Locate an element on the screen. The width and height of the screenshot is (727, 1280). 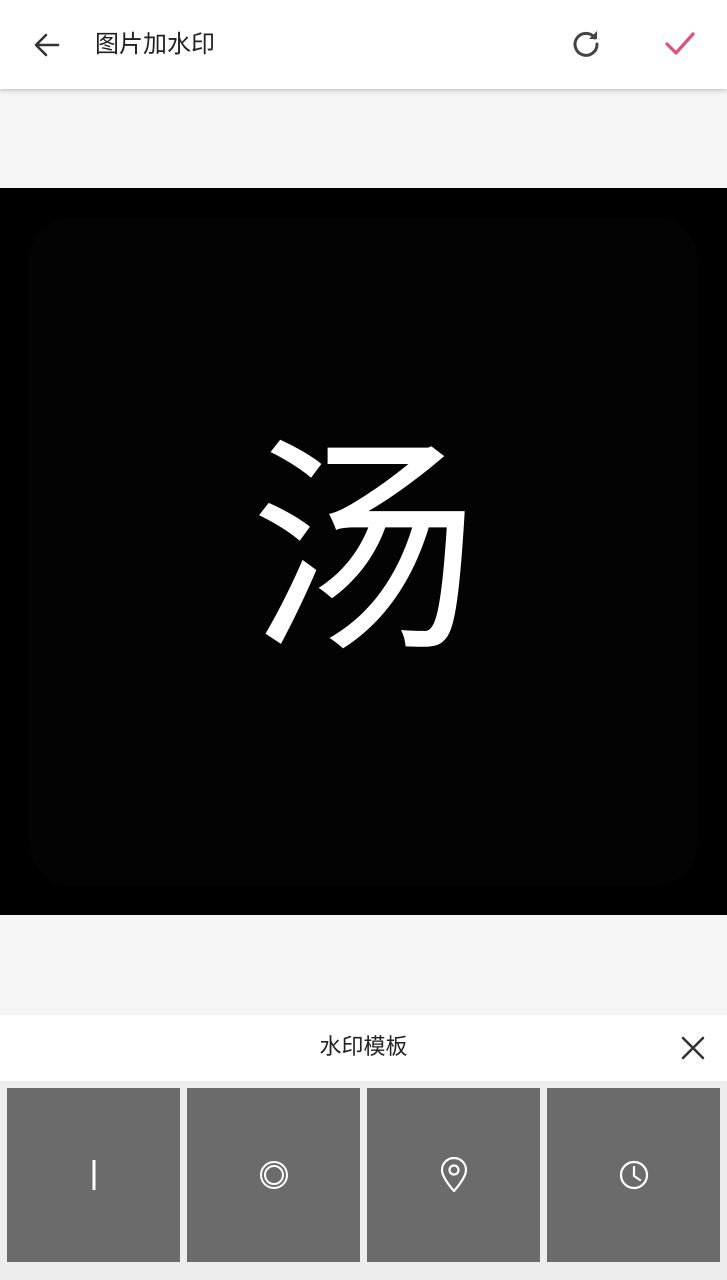
app-bar: 图片加水印 is located at coordinates (363, 44).